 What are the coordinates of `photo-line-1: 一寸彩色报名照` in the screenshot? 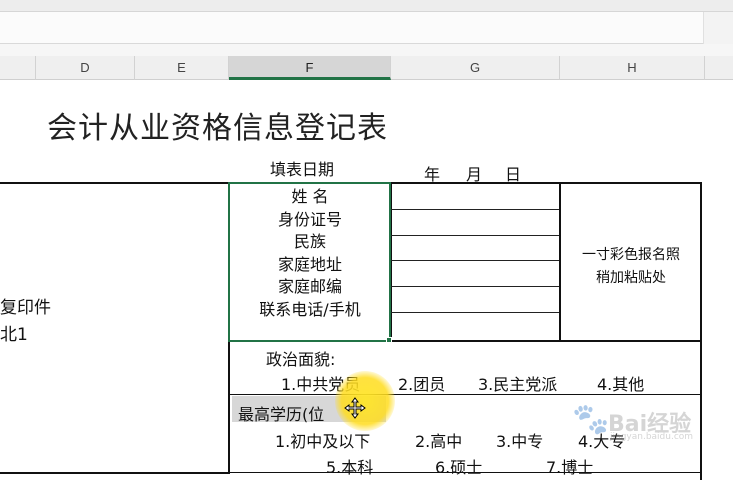 It's located at (631, 255).